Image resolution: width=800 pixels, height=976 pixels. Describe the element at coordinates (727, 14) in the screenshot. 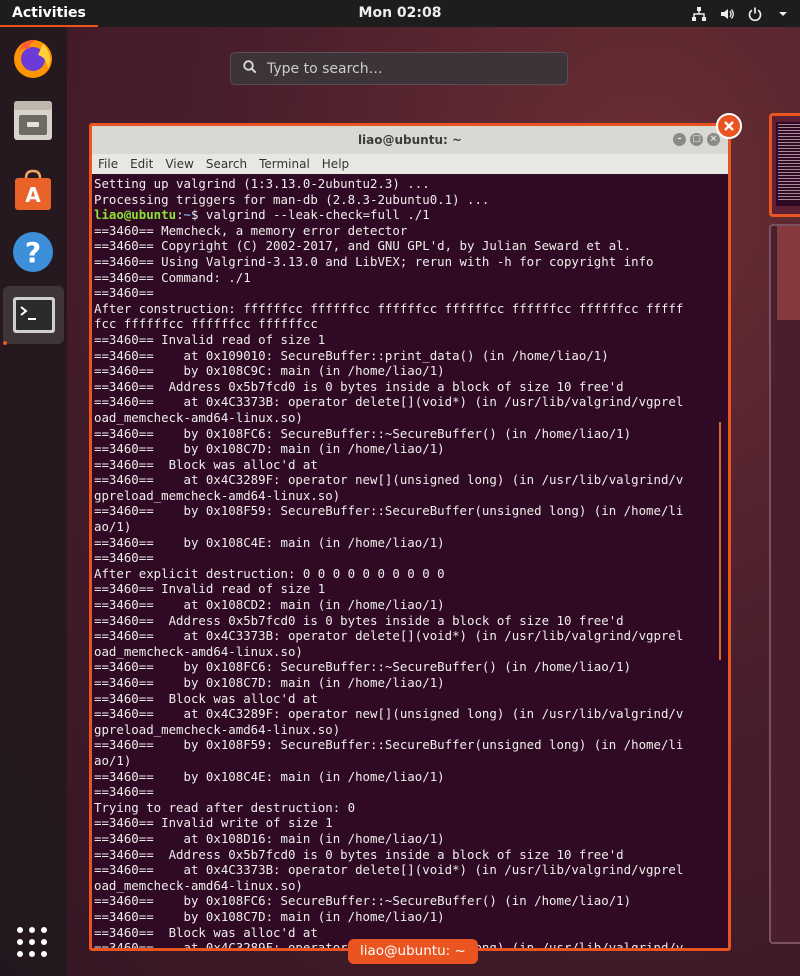

I see `volume-icon` at that location.